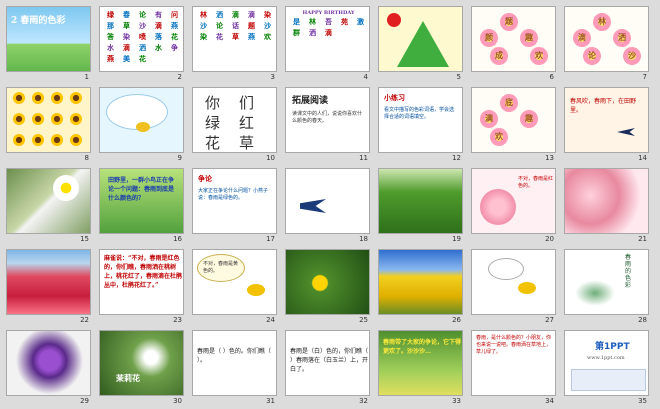  What do you see at coordinates (110, 25) in the screenshot?
I see `grid-char: 那` at bounding box center [110, 25].